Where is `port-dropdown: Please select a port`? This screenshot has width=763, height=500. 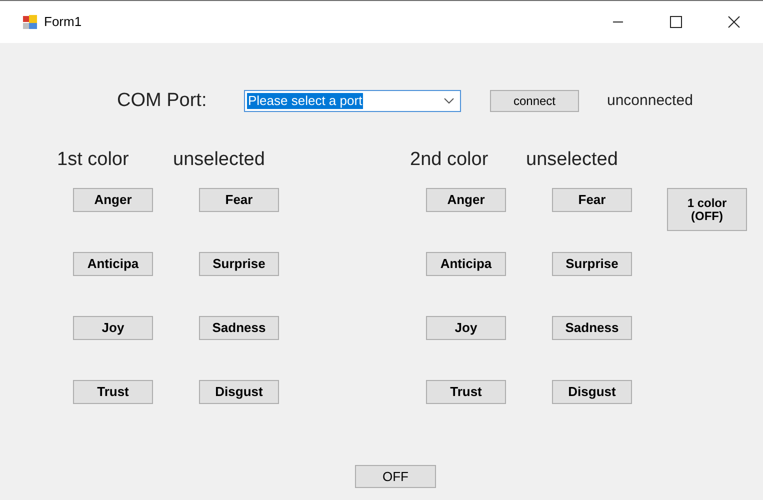 port-dropdown: Please select a port is located at coordinates (352, 101).